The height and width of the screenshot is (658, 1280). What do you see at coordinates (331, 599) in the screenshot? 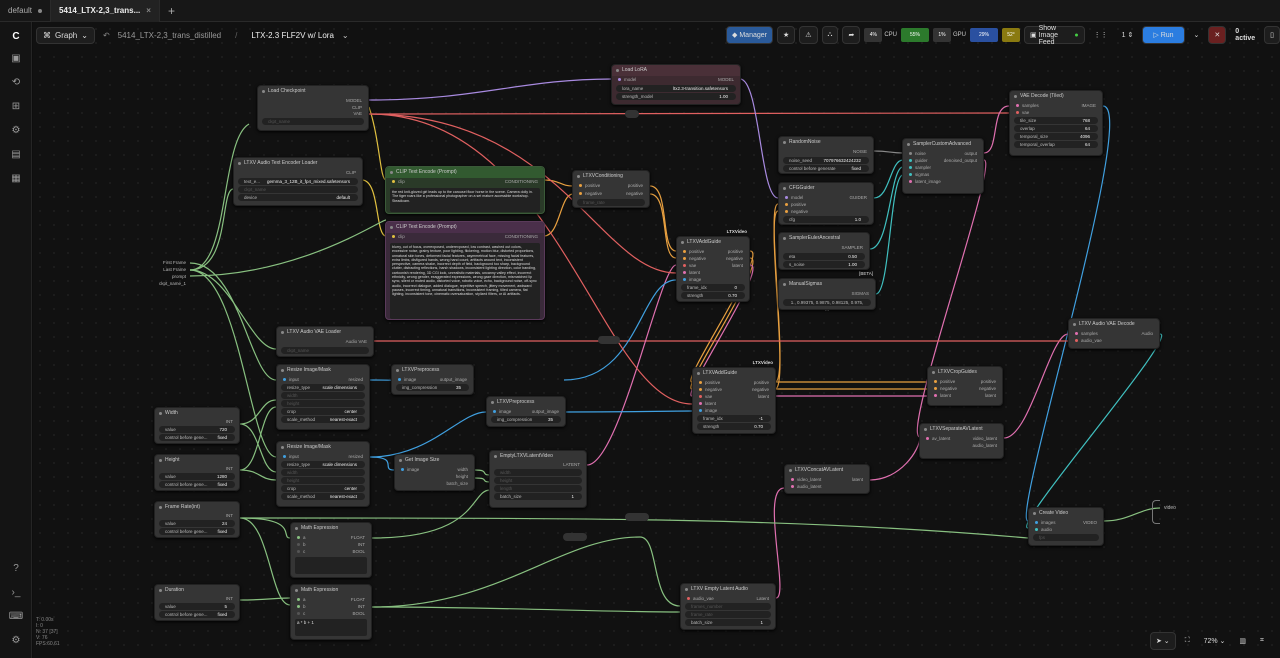
I see `slot-a: a FLOAT` at bounding box center [331, 599].